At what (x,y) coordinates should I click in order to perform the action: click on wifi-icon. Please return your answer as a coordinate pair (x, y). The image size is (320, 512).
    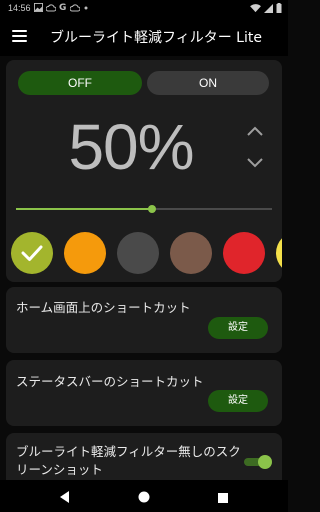
    Looking at the image, I should click on (255, 9).